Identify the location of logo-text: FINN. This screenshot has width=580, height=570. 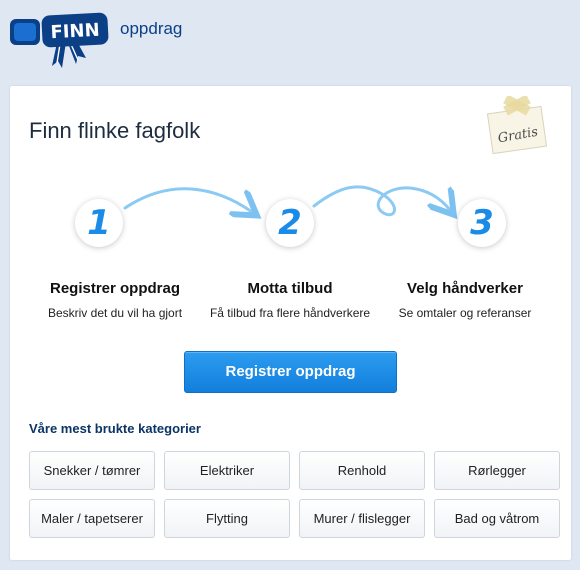
(75, 32).